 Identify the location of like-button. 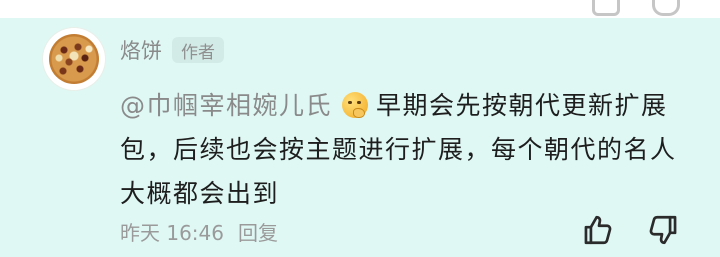
(598, 230).